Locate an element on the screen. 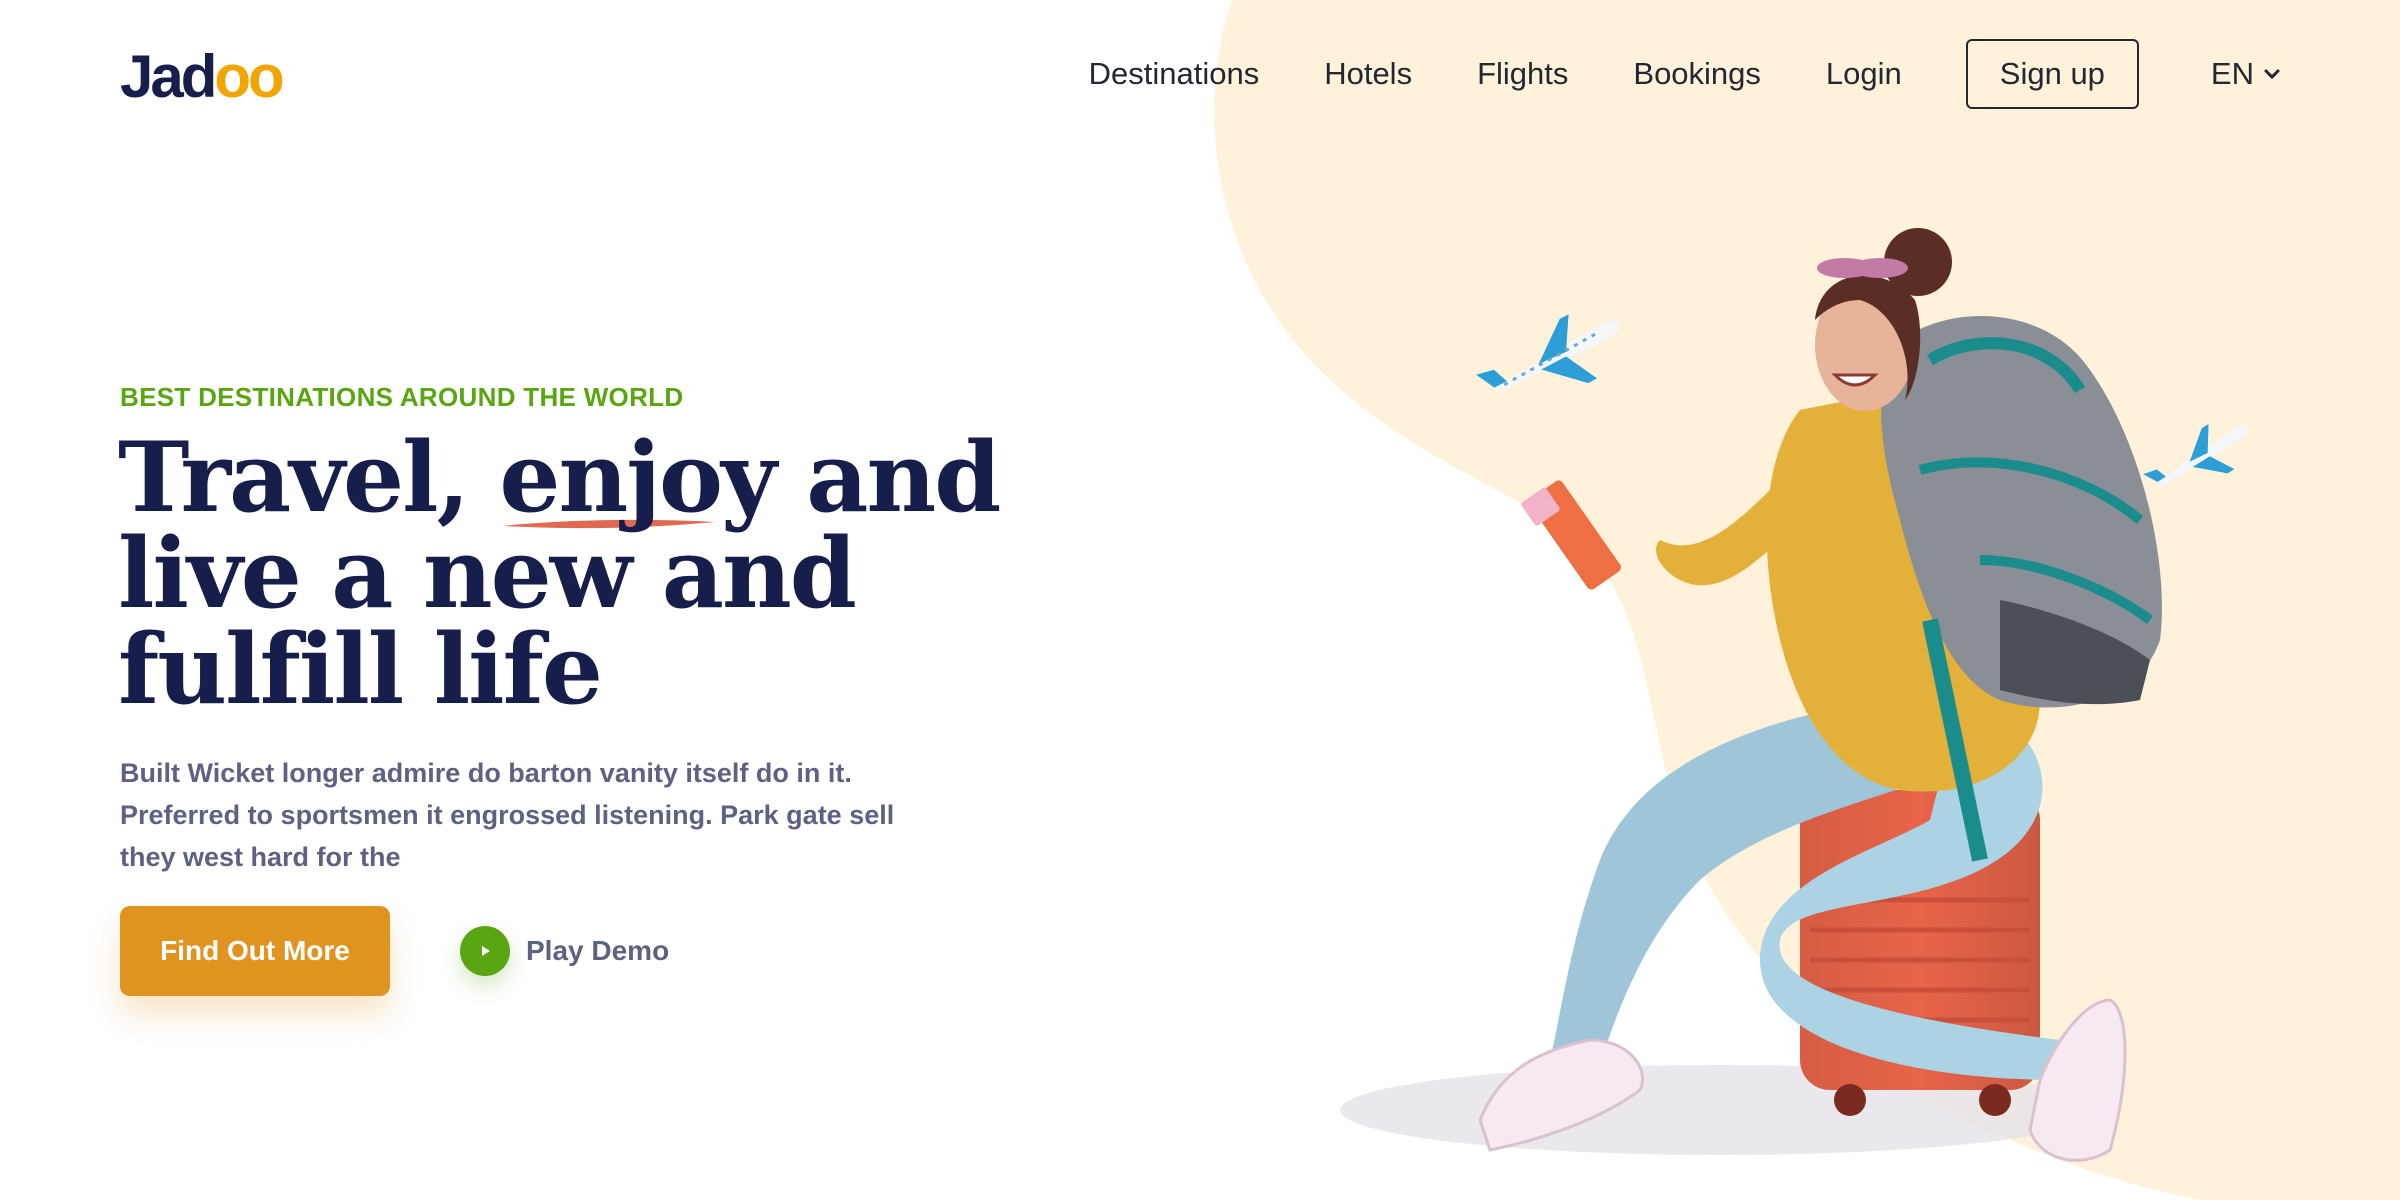 Image resolution: width=2400 pixels, height=1200 pixels. nav-login: Login is located at coordinates (1864, 74).